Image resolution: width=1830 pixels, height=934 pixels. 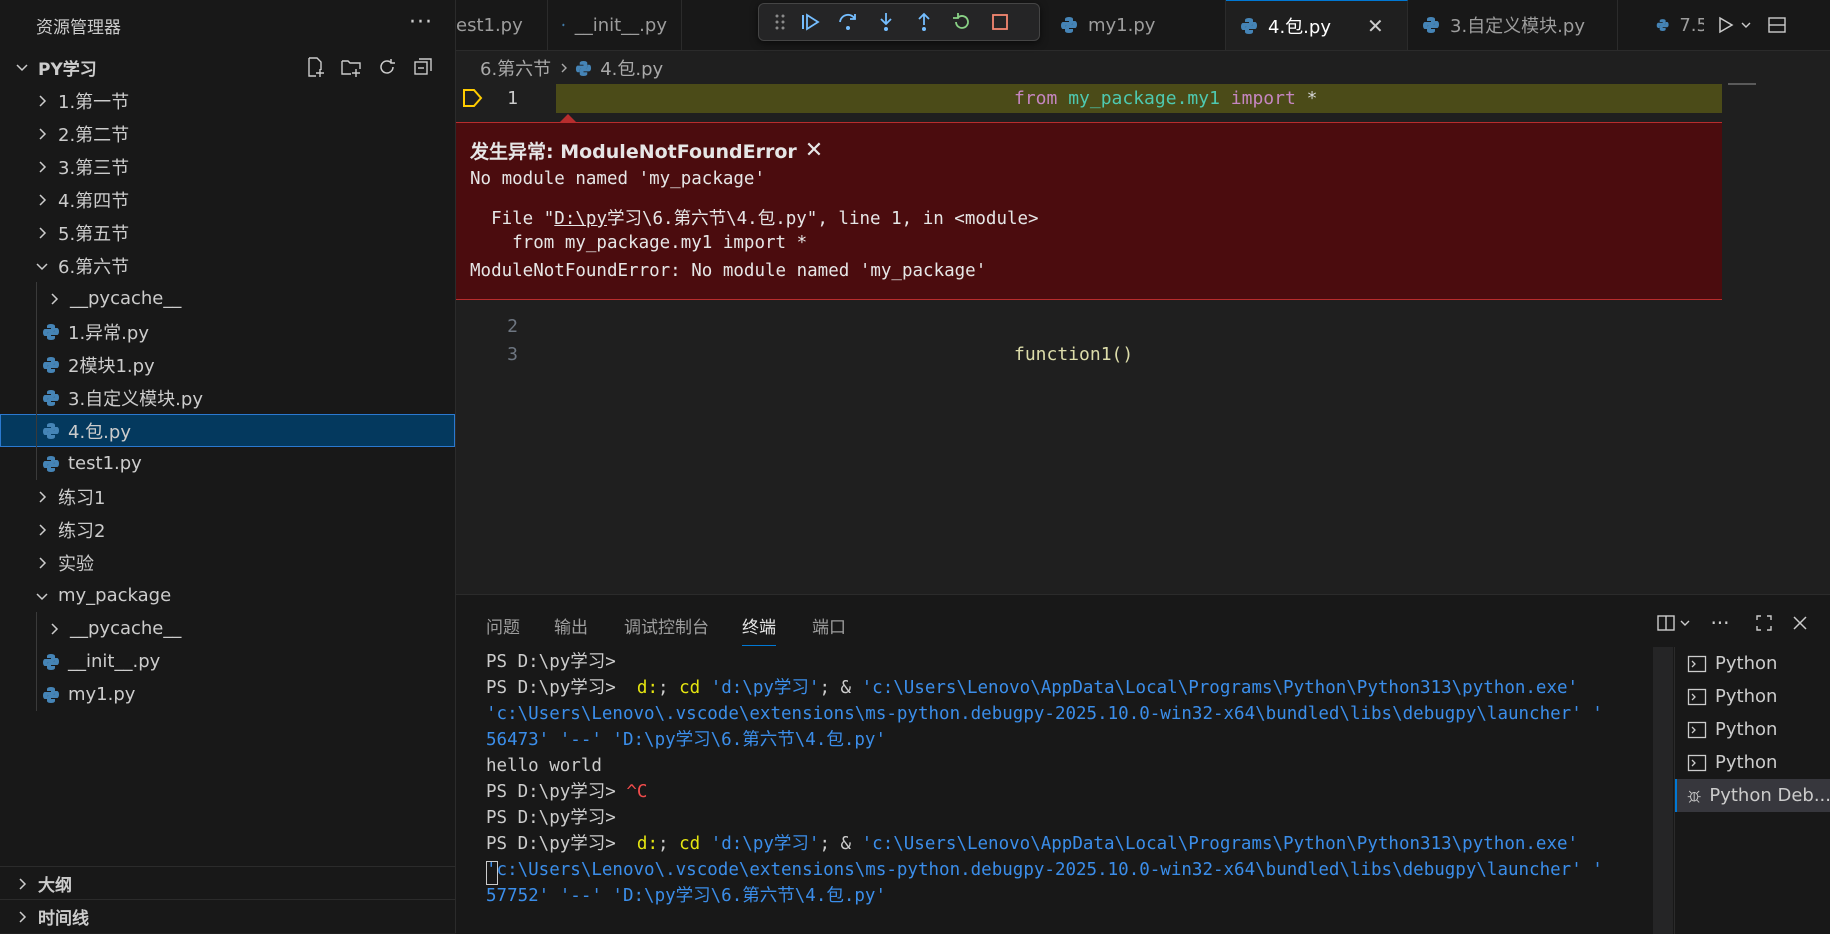 What do you see at coordinates (102, 694) in the screenshot?
I see `tree-item-label: my1.py` at bounding box center [102, 694].